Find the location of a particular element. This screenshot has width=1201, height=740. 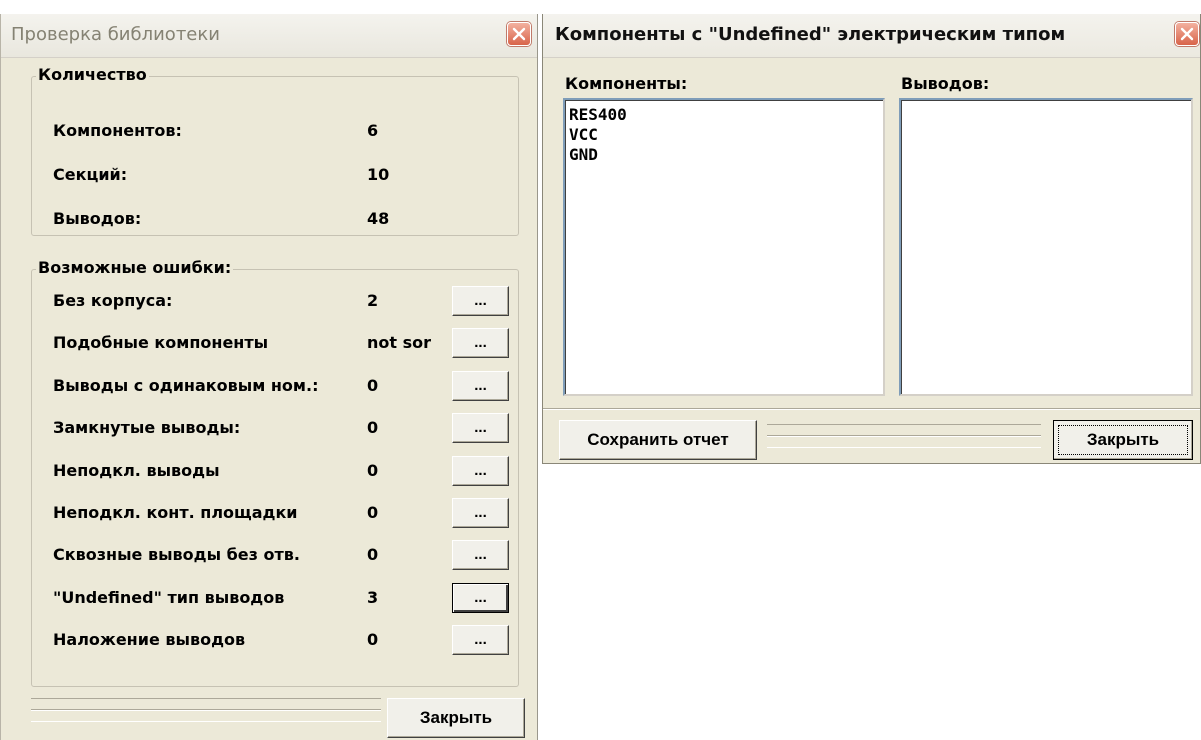

error-row-value: 3 is located at coordinates (373, 597).